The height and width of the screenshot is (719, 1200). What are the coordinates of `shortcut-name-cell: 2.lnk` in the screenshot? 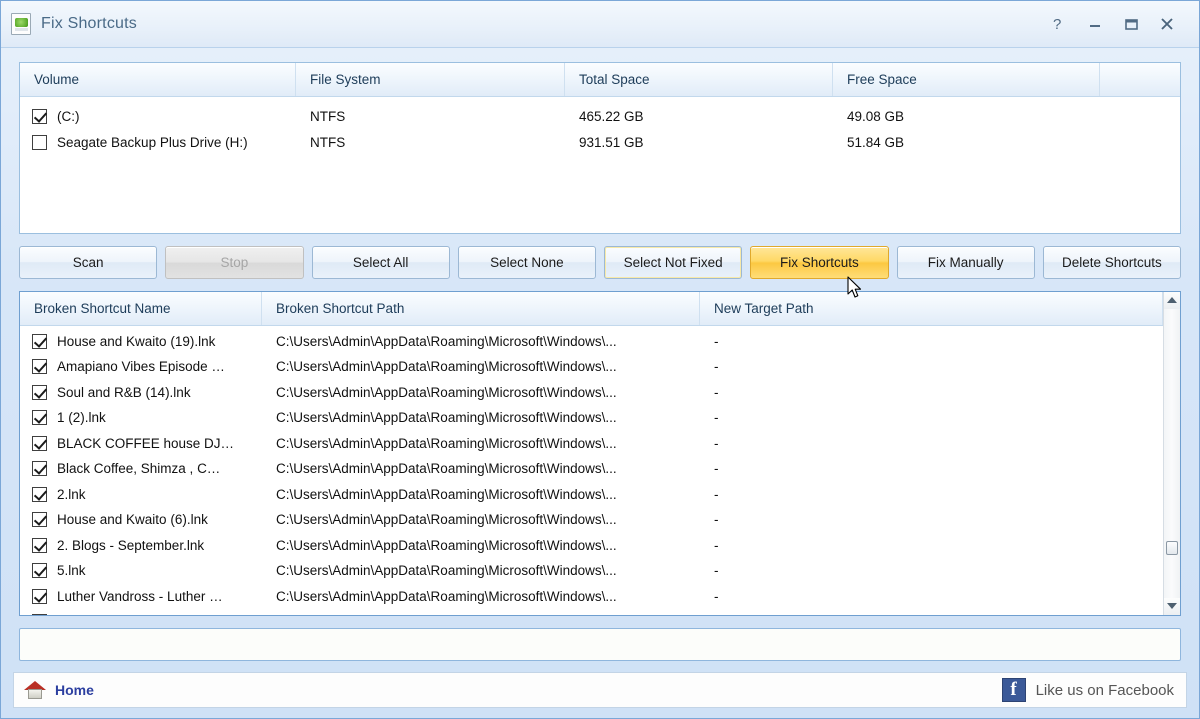 It's located at (141, 495).